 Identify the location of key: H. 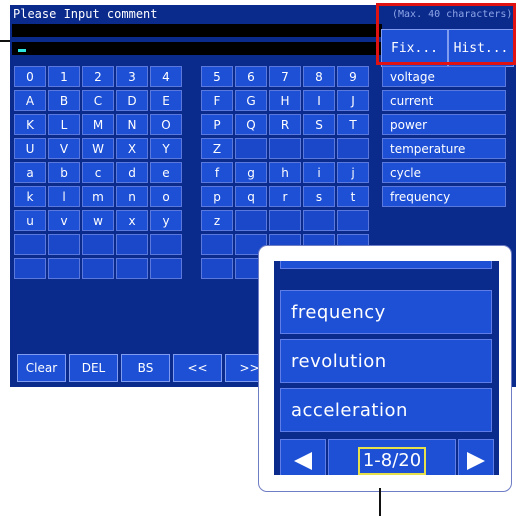
(285, 100).